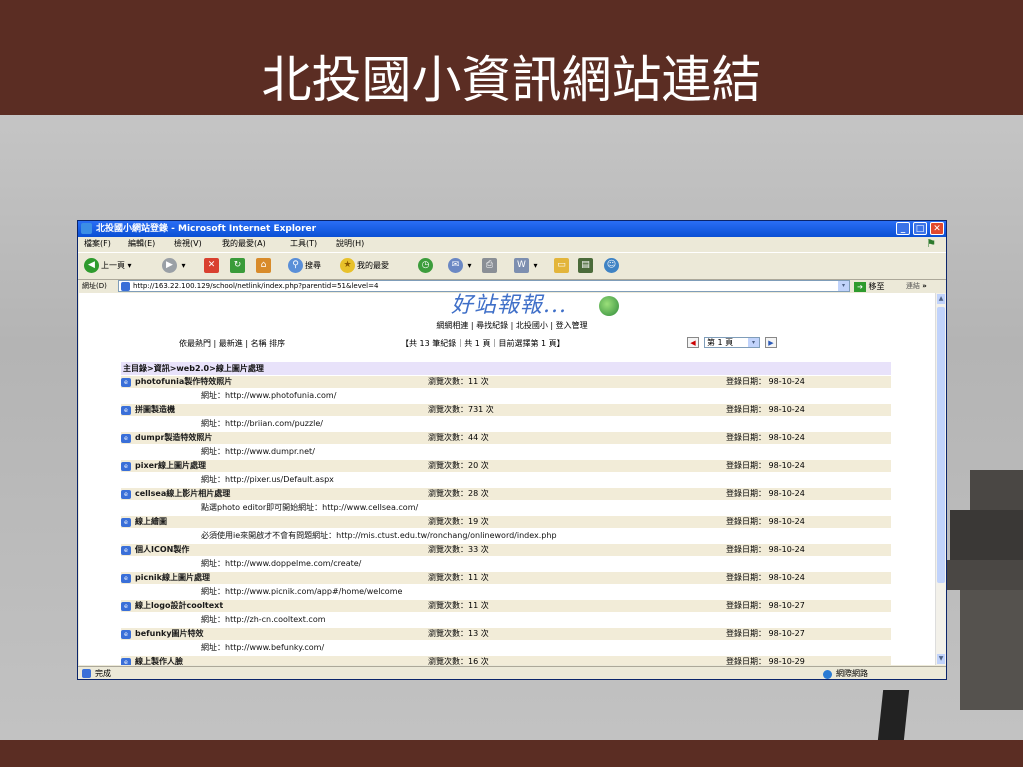  I want to click on link-title: 拼圖製造機, so click(155, 410).